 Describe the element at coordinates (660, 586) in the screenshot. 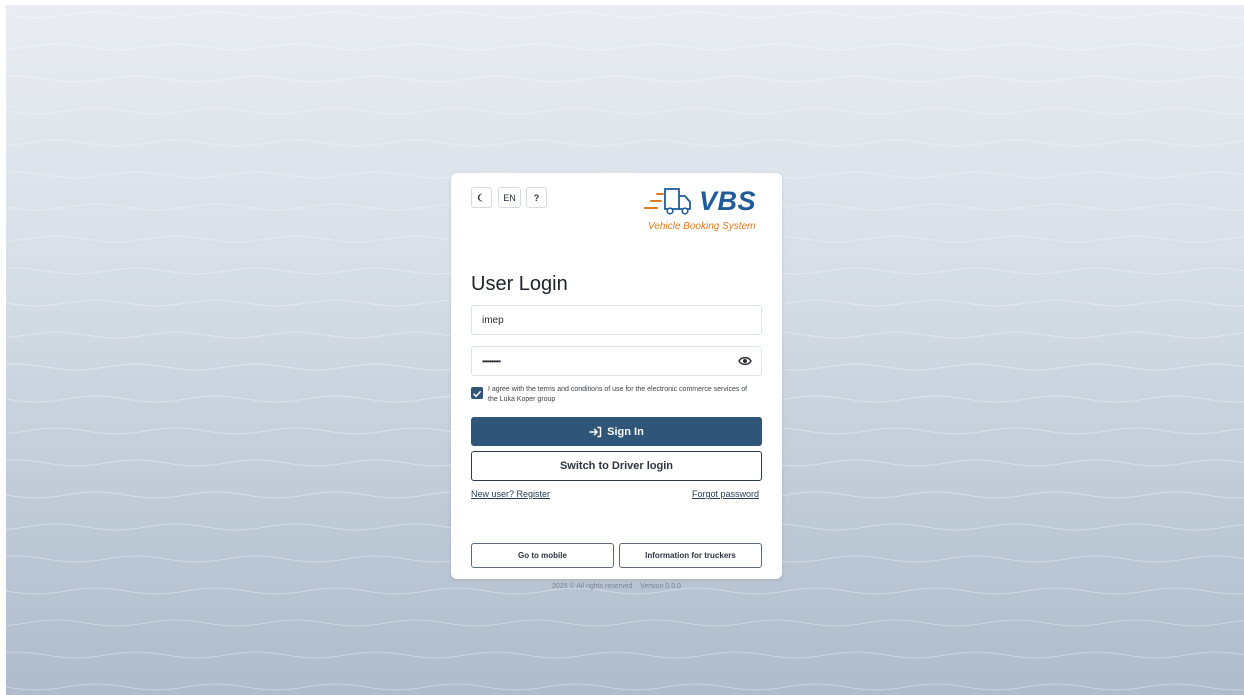

I see `version-text: Version 0.0.0` at that location.